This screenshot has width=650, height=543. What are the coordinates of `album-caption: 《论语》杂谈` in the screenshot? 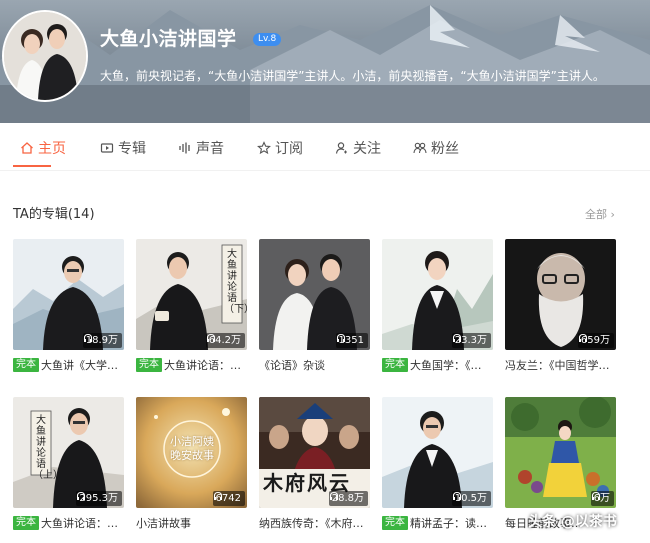 It's located at (314, 365).